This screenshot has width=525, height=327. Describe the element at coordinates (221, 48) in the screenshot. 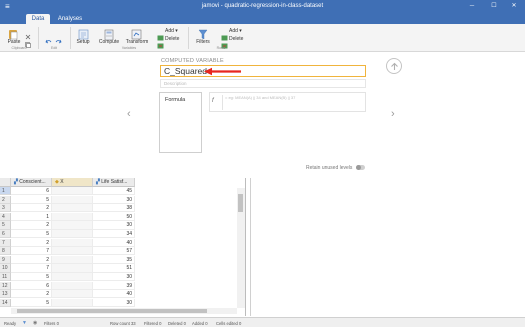

I see `rows-group-label: Rows` at that location.